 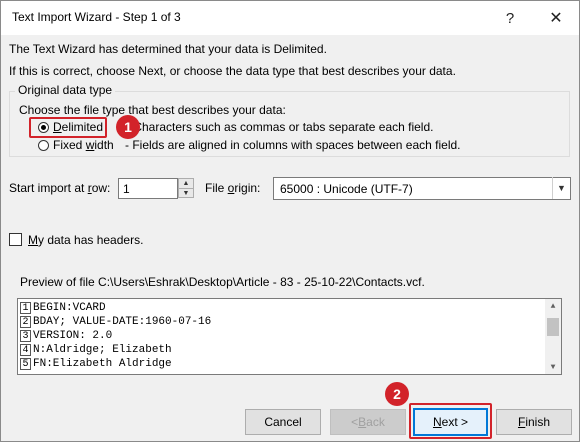 What do you see at coordinates (397, 394) in the screenshot?
I see `step-badge-2: 2` at bounding box center [397, 394].